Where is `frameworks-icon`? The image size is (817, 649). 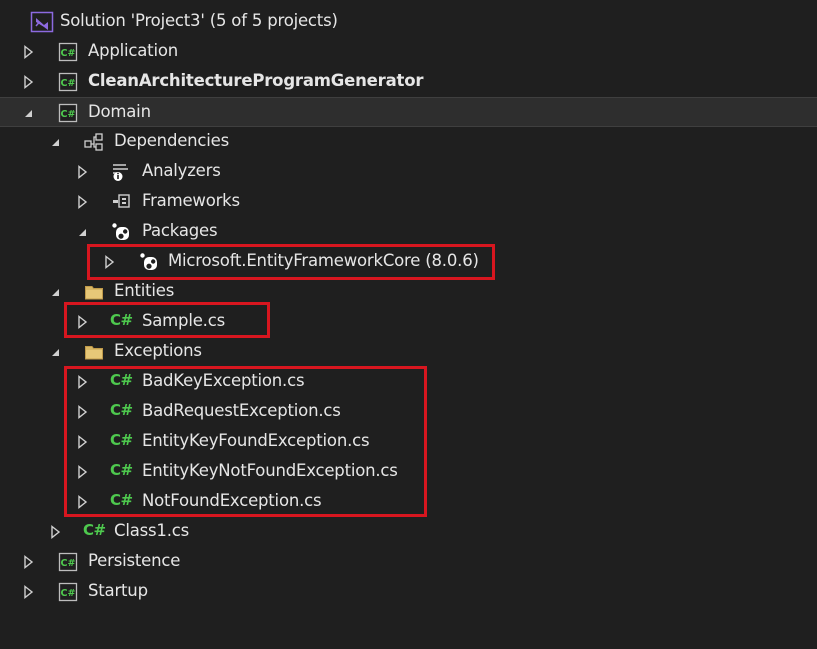
frameworks-icon is located at coordinates (121, 202).